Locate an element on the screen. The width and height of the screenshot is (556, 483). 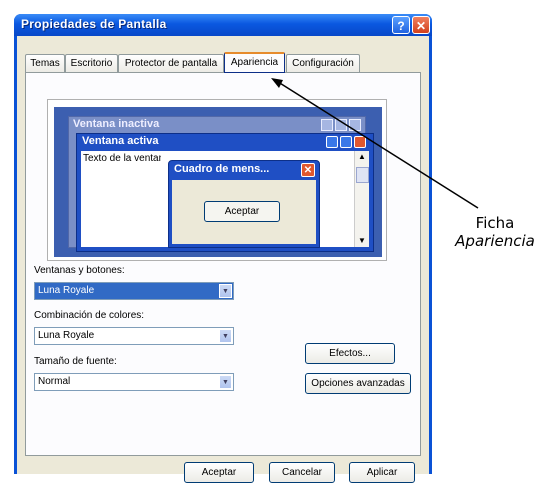
annotation-label: Ficha Apariencia is located at coordinates (495, 232).